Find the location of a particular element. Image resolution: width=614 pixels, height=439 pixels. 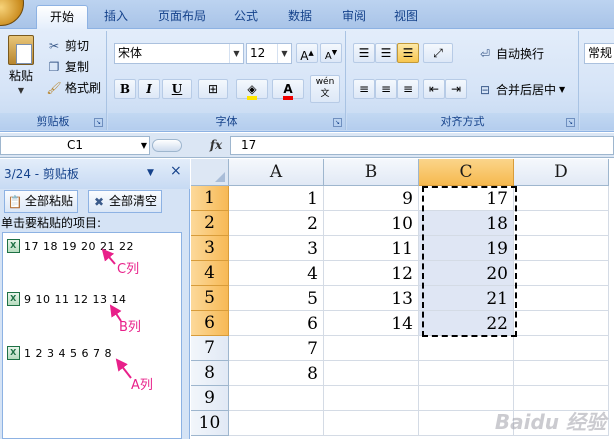

cell-b6: 14 is located at coordinates (371, 323).